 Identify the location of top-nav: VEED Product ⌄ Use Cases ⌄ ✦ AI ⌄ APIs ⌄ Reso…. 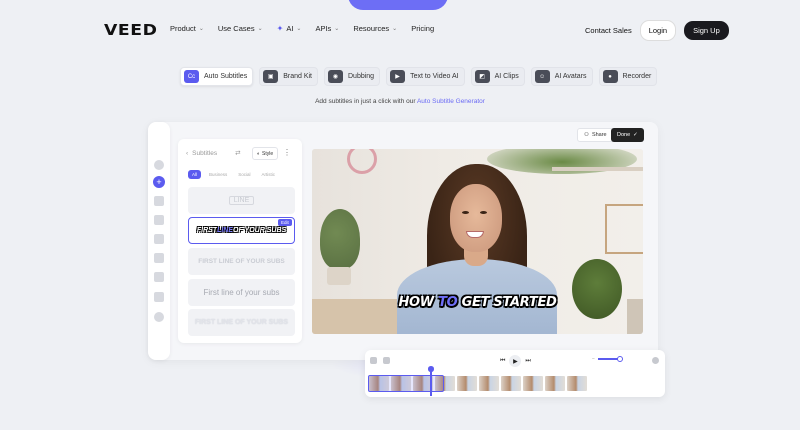
(400, 29).